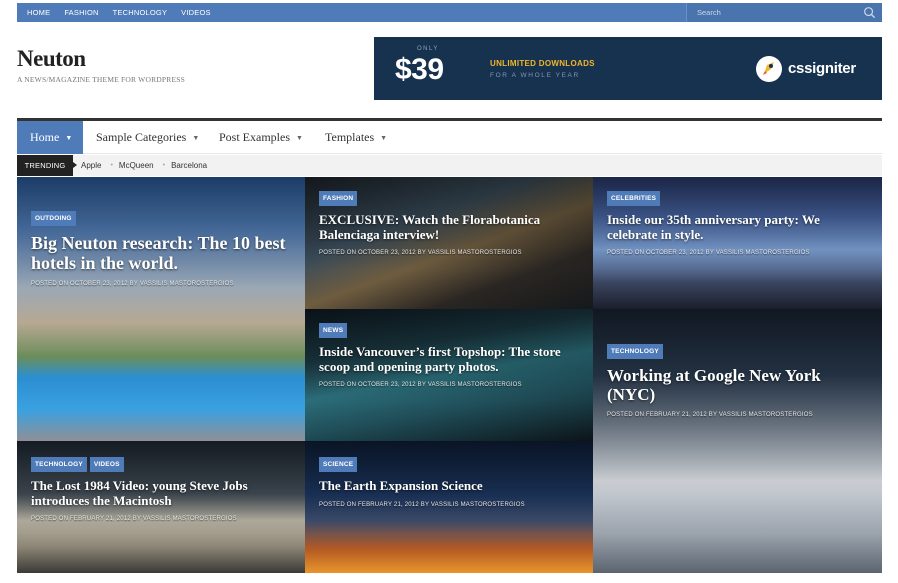  What do you see at coordinates (449, 12) in the screenshot?
I see `top-bar: HOME FASHION TECHNOLOGY VIDEOS` at bounding box center [449, 12].